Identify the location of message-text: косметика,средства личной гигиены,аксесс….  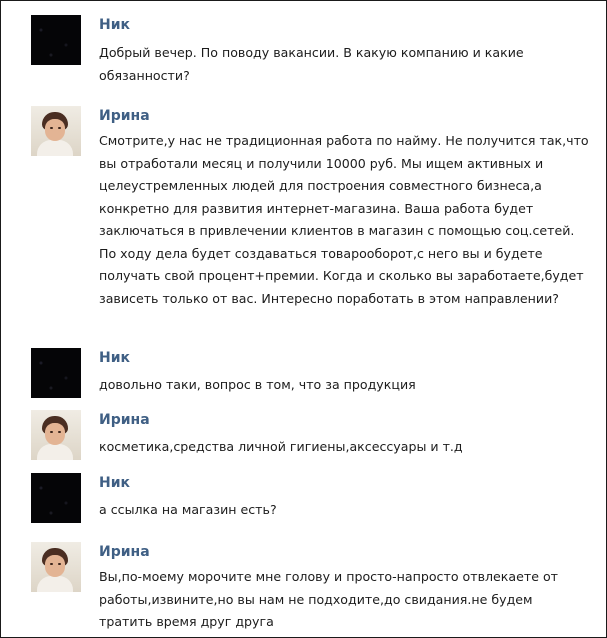
(281, 446).